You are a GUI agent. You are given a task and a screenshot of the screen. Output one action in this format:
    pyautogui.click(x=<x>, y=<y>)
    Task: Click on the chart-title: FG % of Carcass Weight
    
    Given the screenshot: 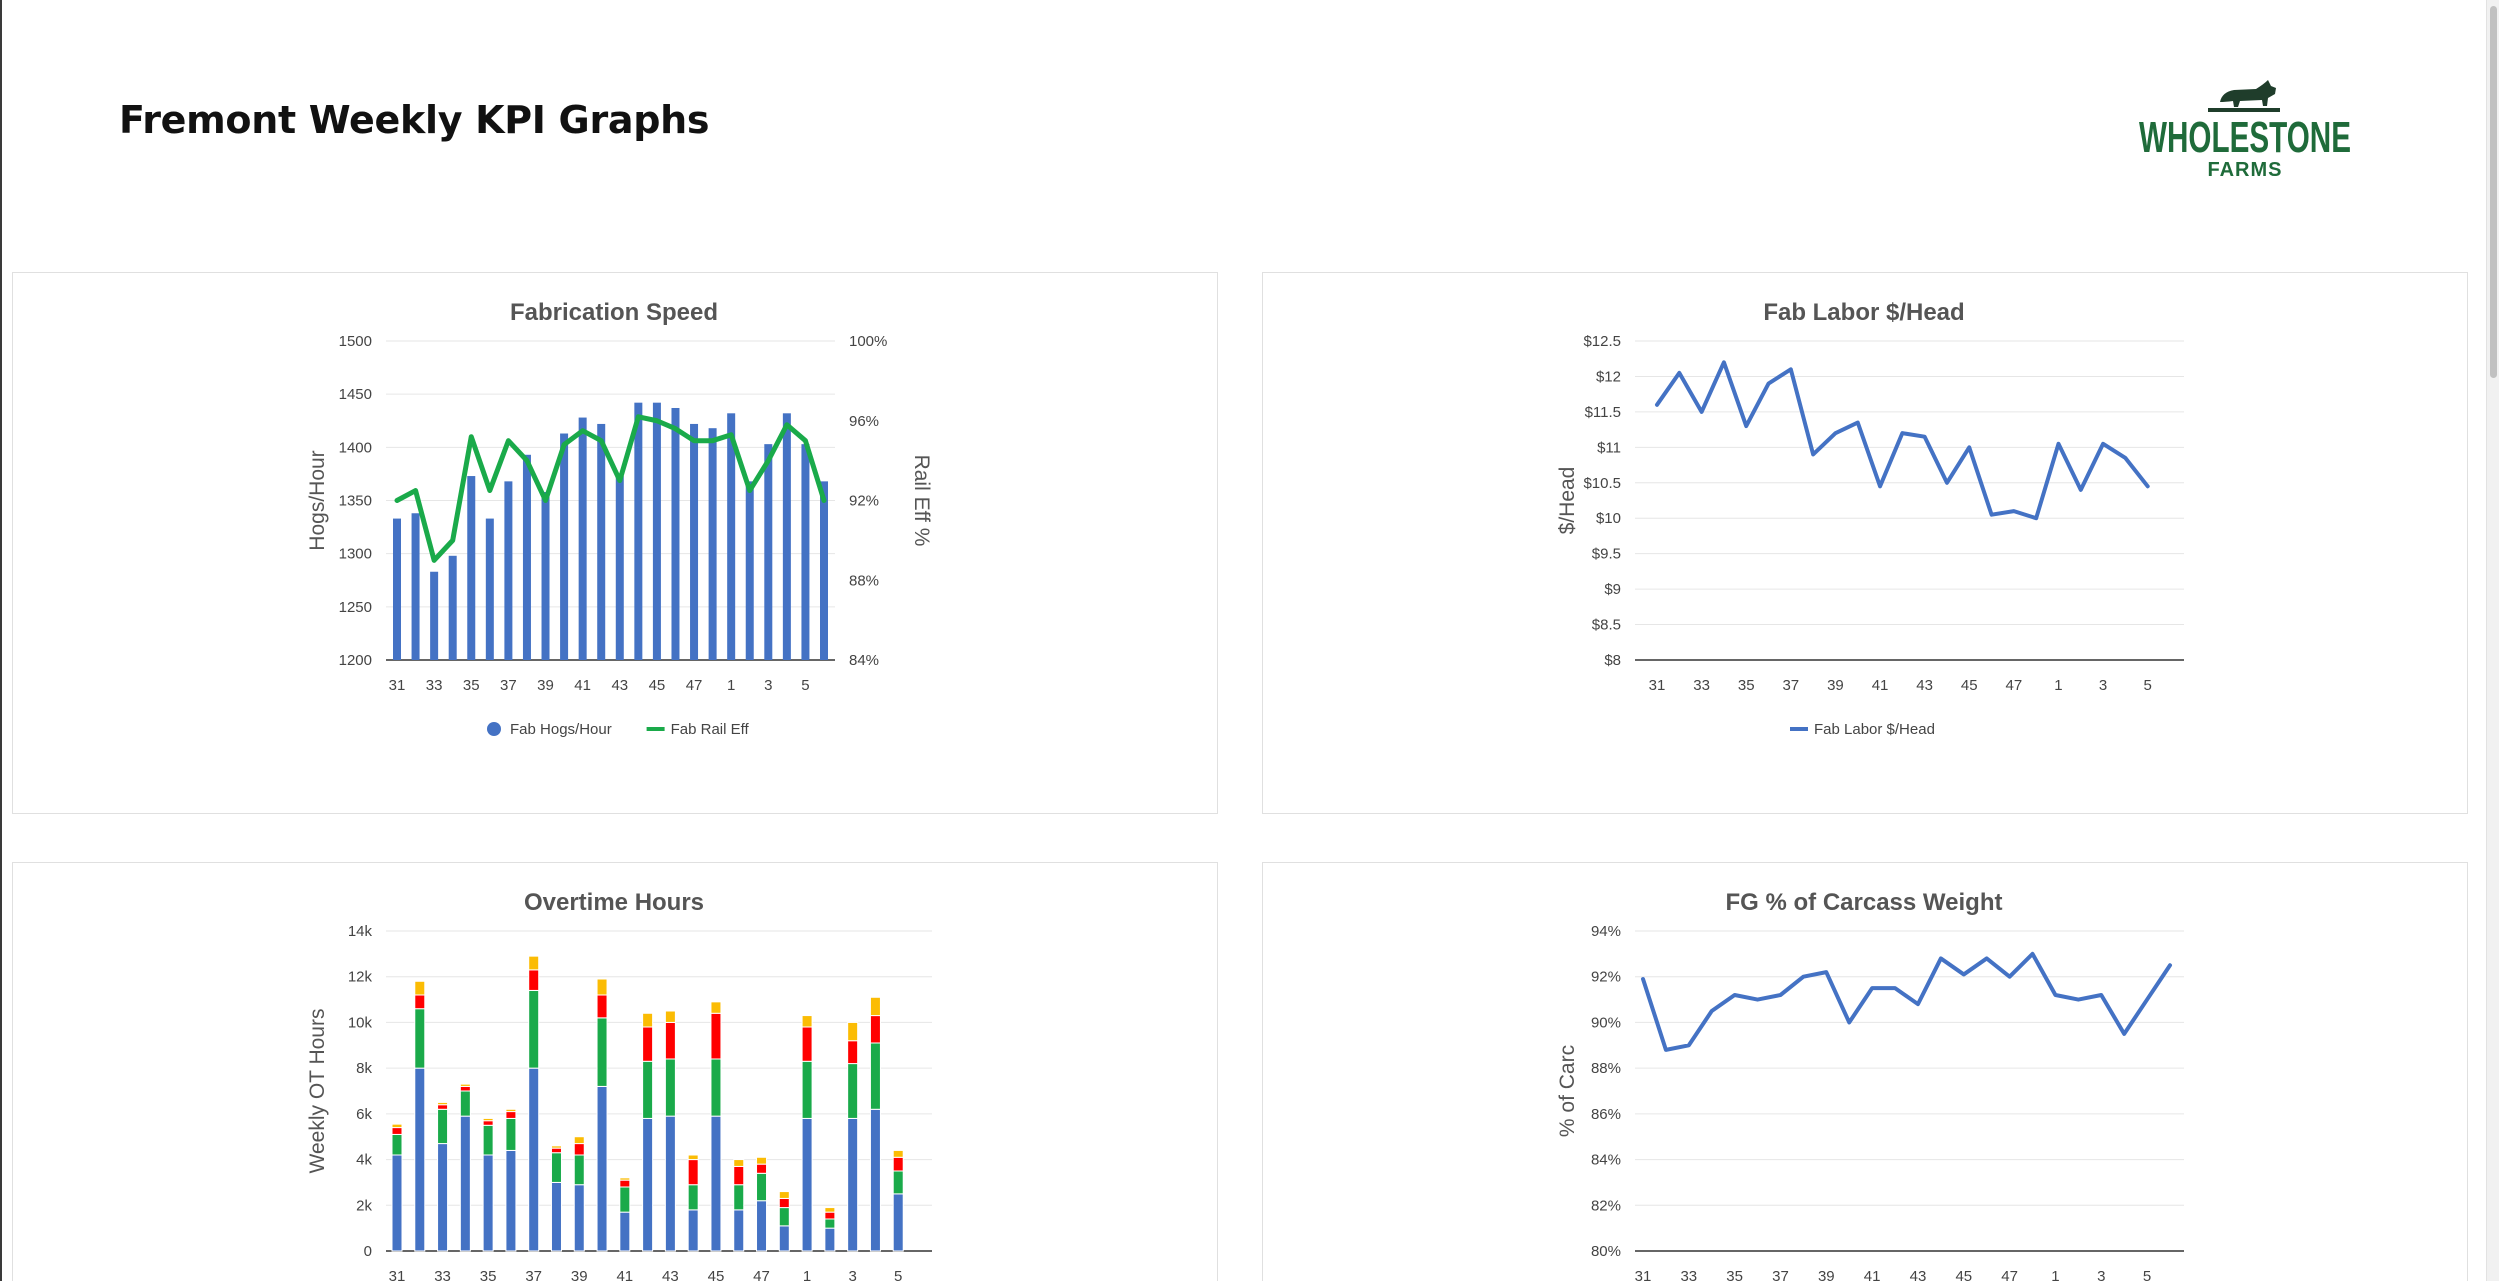 What is the action you would take?
    pyautogui.click(x=1864, y=902)
    